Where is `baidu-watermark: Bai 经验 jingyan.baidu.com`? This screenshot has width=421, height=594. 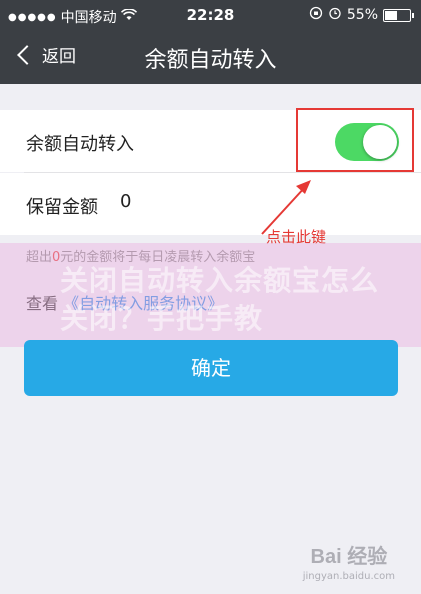
baidu-watermark: Bai 经验 jingyan.baidu.com is located at coordinates (349, 561).